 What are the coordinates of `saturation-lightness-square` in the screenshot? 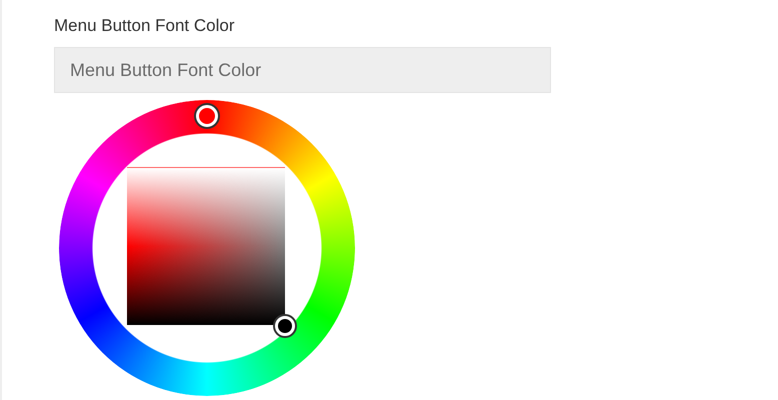 It's located at (206, 246).